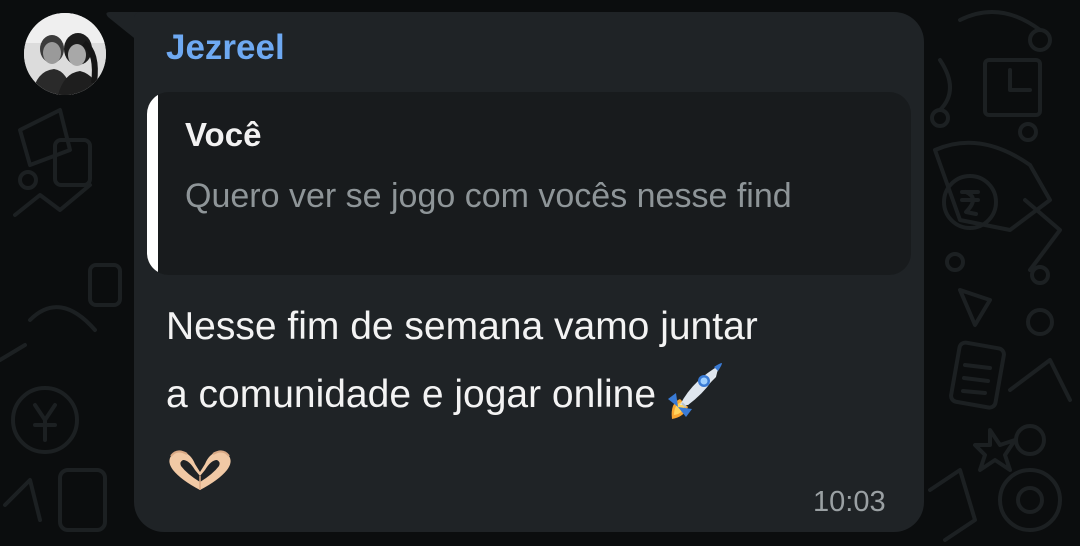 This screenshot has width=1080, height=546. I want to click on message-line-2-wrap: a comunidade e jogar online, so click(531, 393).